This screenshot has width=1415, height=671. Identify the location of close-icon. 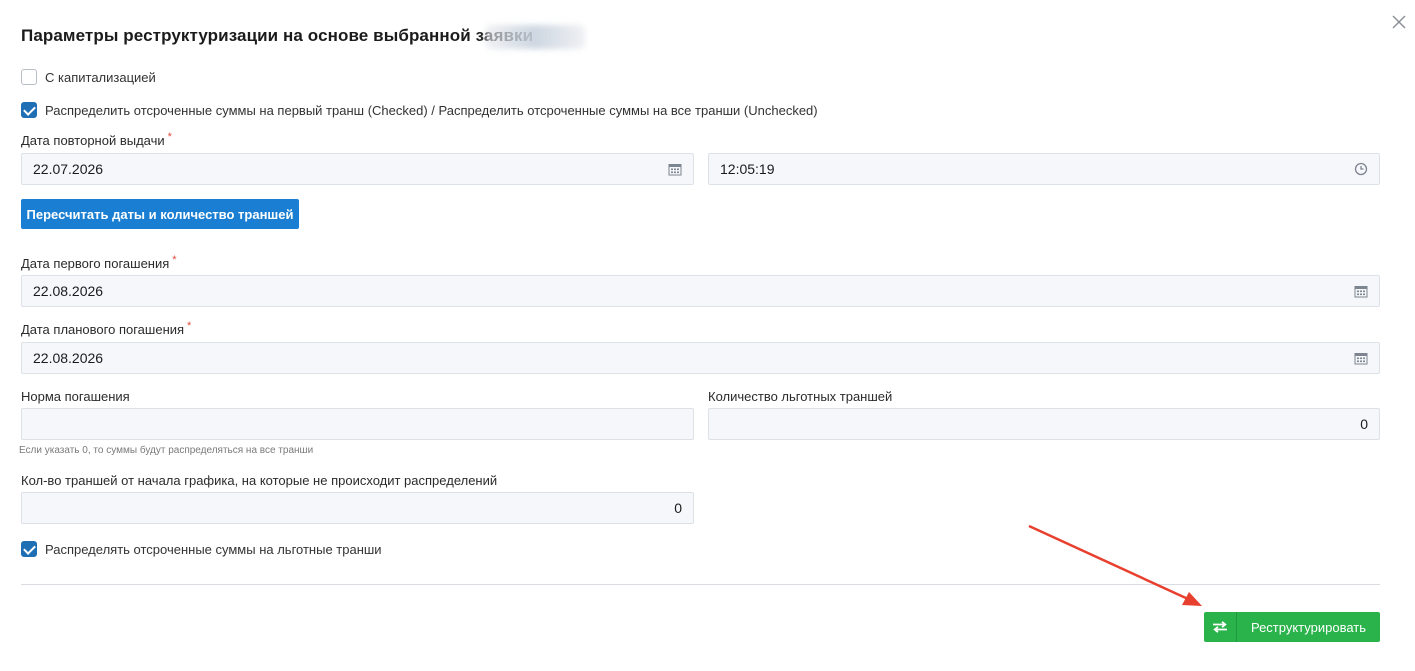
(1399, 22).